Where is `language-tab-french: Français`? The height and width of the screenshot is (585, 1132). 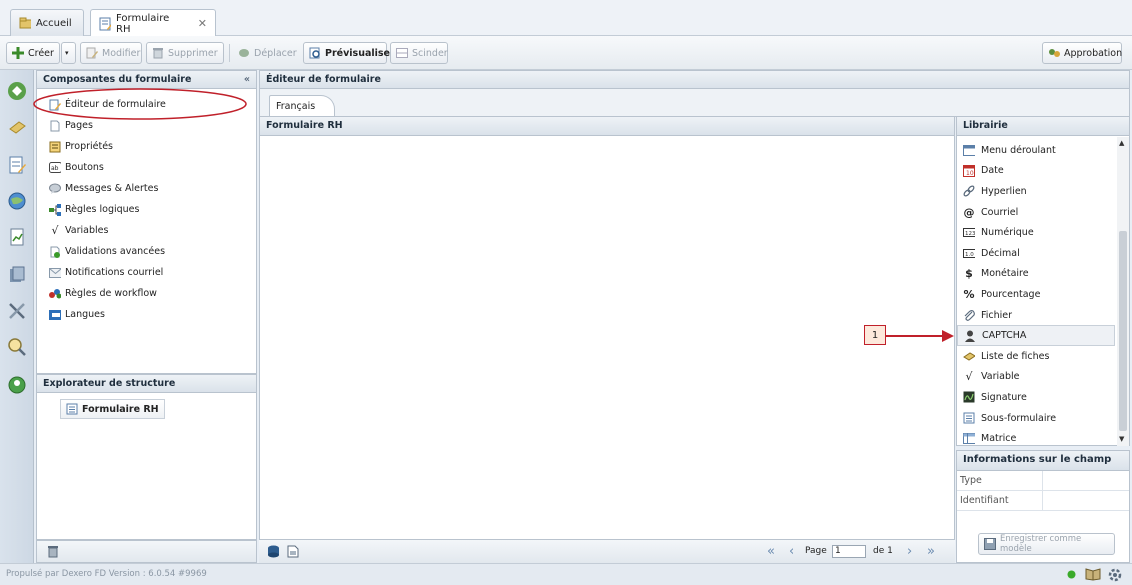
language-tab-french: Français is located at coordinates (302, 106).